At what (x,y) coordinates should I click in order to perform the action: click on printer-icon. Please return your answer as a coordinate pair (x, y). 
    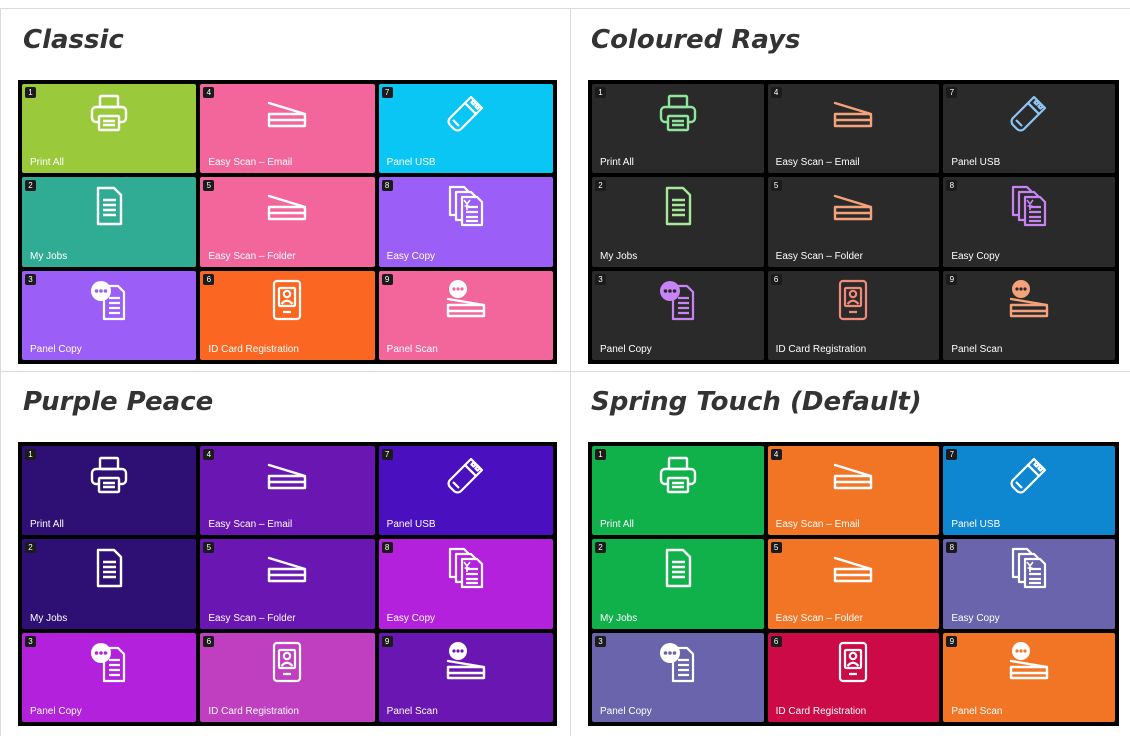
    Looking at the image, I should click on (109, 113).